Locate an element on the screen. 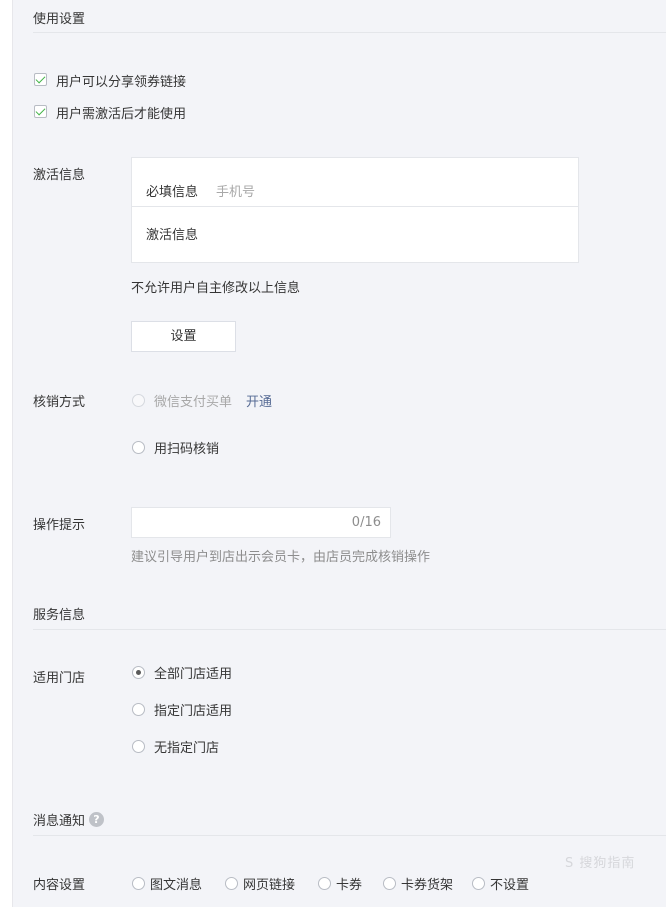 This screenshot has width=666, height=907. message-divider is located at coordinates (349, 835).